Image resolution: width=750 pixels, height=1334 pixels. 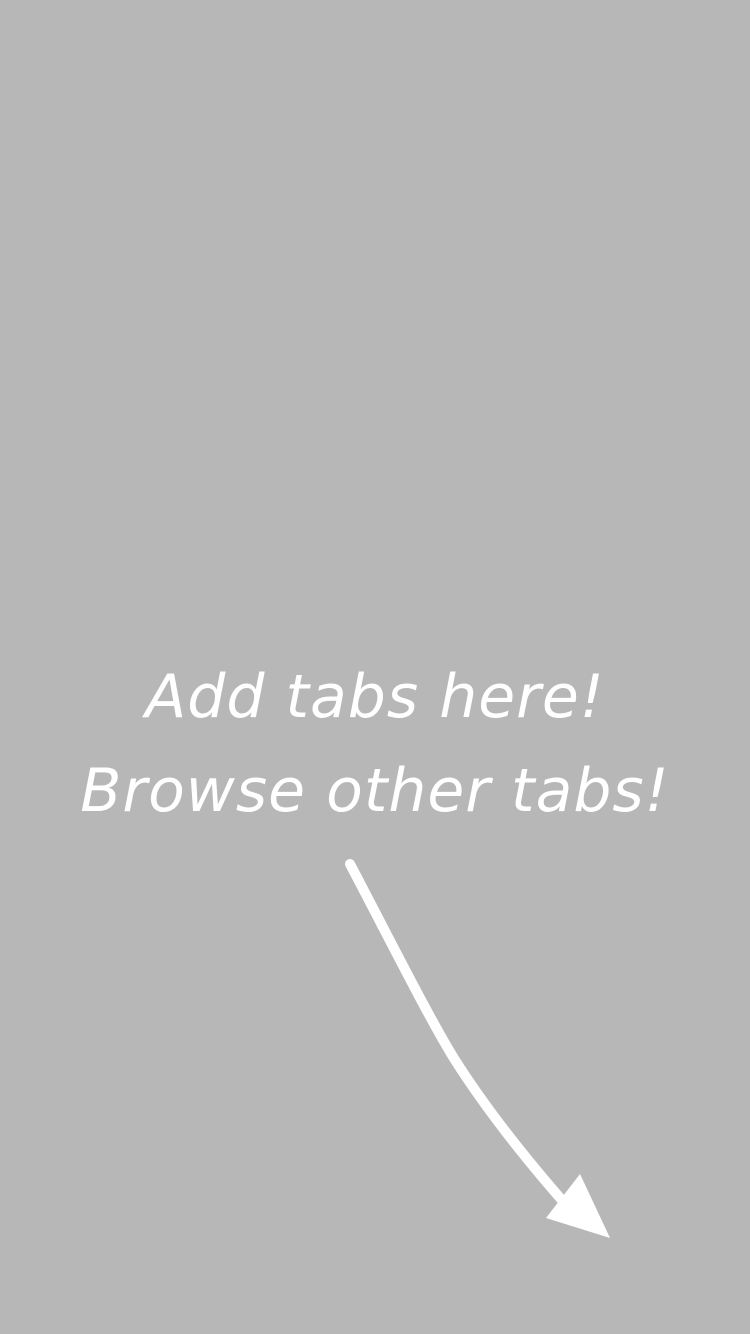 What do you see at coordinates (462, 1039) in the screenshot?
I see `arrow-shaft` at bounding box center [462, 1039].